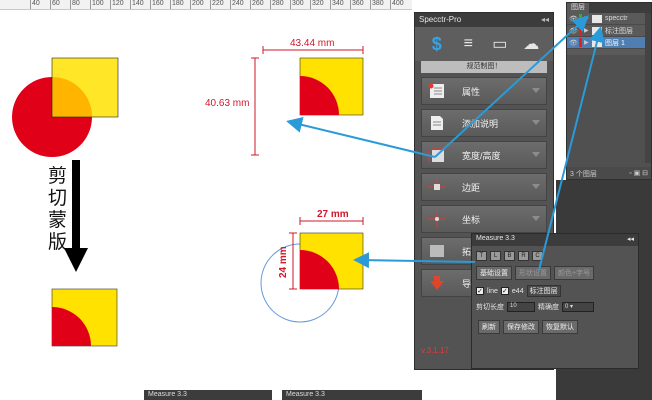  What do you see at coordinates (437, 187) in the screenshot?
I see `spacing-icon` at bounding box center [437, 187].